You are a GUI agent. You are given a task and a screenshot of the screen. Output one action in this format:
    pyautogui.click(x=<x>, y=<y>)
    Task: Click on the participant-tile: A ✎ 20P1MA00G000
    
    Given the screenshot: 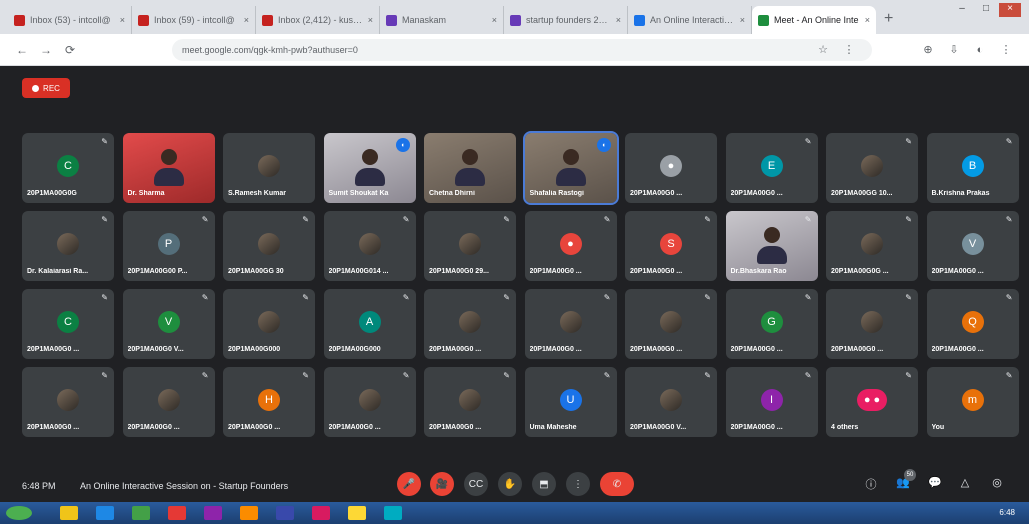 What is the action you would take?
    pyautogui.click(x=369, y=324)
    